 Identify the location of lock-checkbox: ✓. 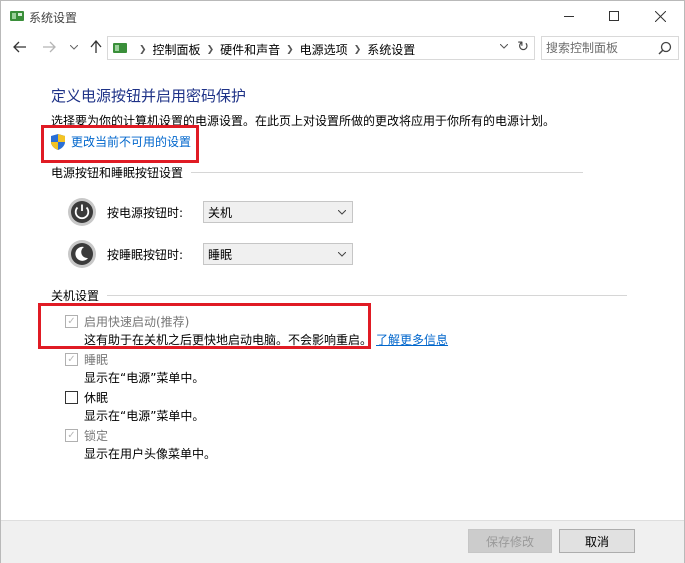
(71, 435).